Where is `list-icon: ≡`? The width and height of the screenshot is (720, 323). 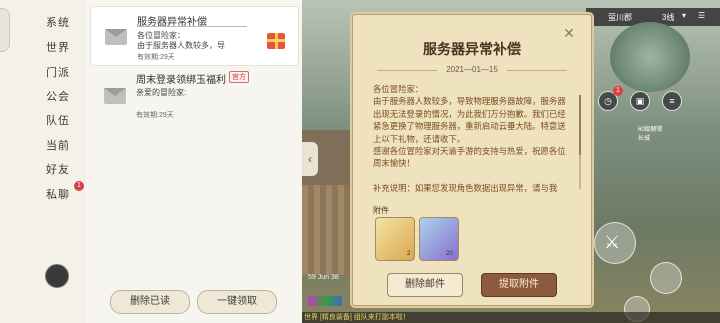
list-icon: ≡ is located at coordinates (672, 101).